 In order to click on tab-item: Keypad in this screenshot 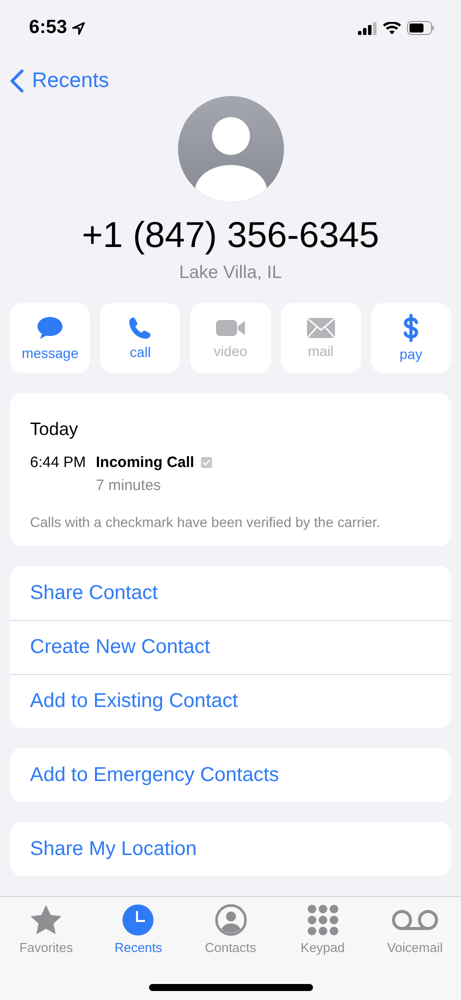, I will do `click(322, 951)`.